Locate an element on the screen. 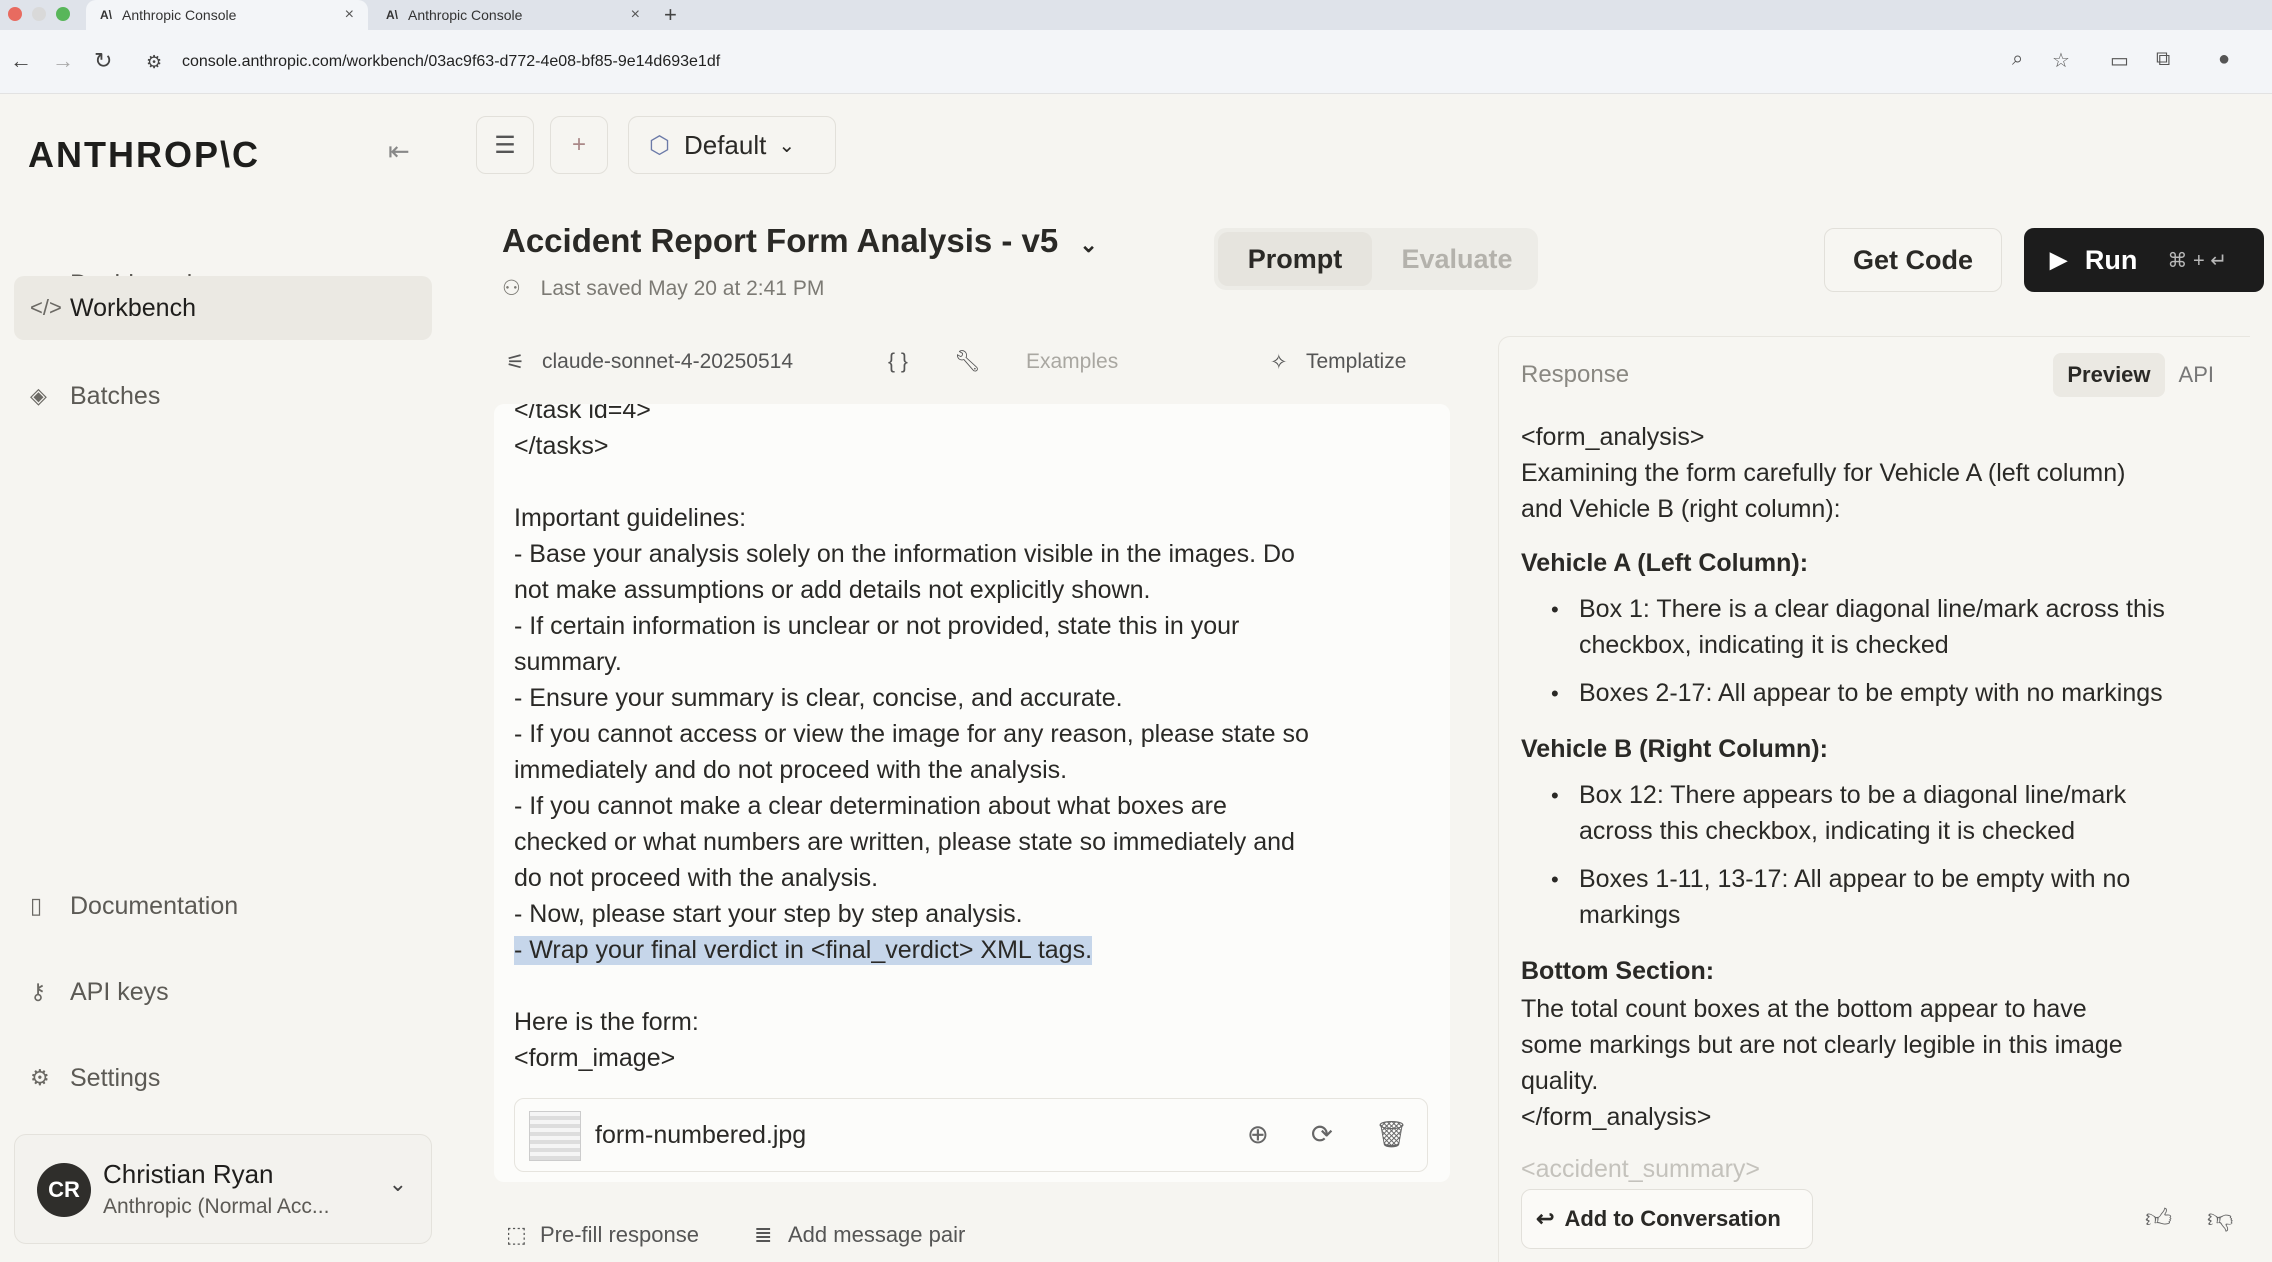 This screenshot has height=1262, width=2272. new-prompt-button: + is located at coordinates (579, 145).